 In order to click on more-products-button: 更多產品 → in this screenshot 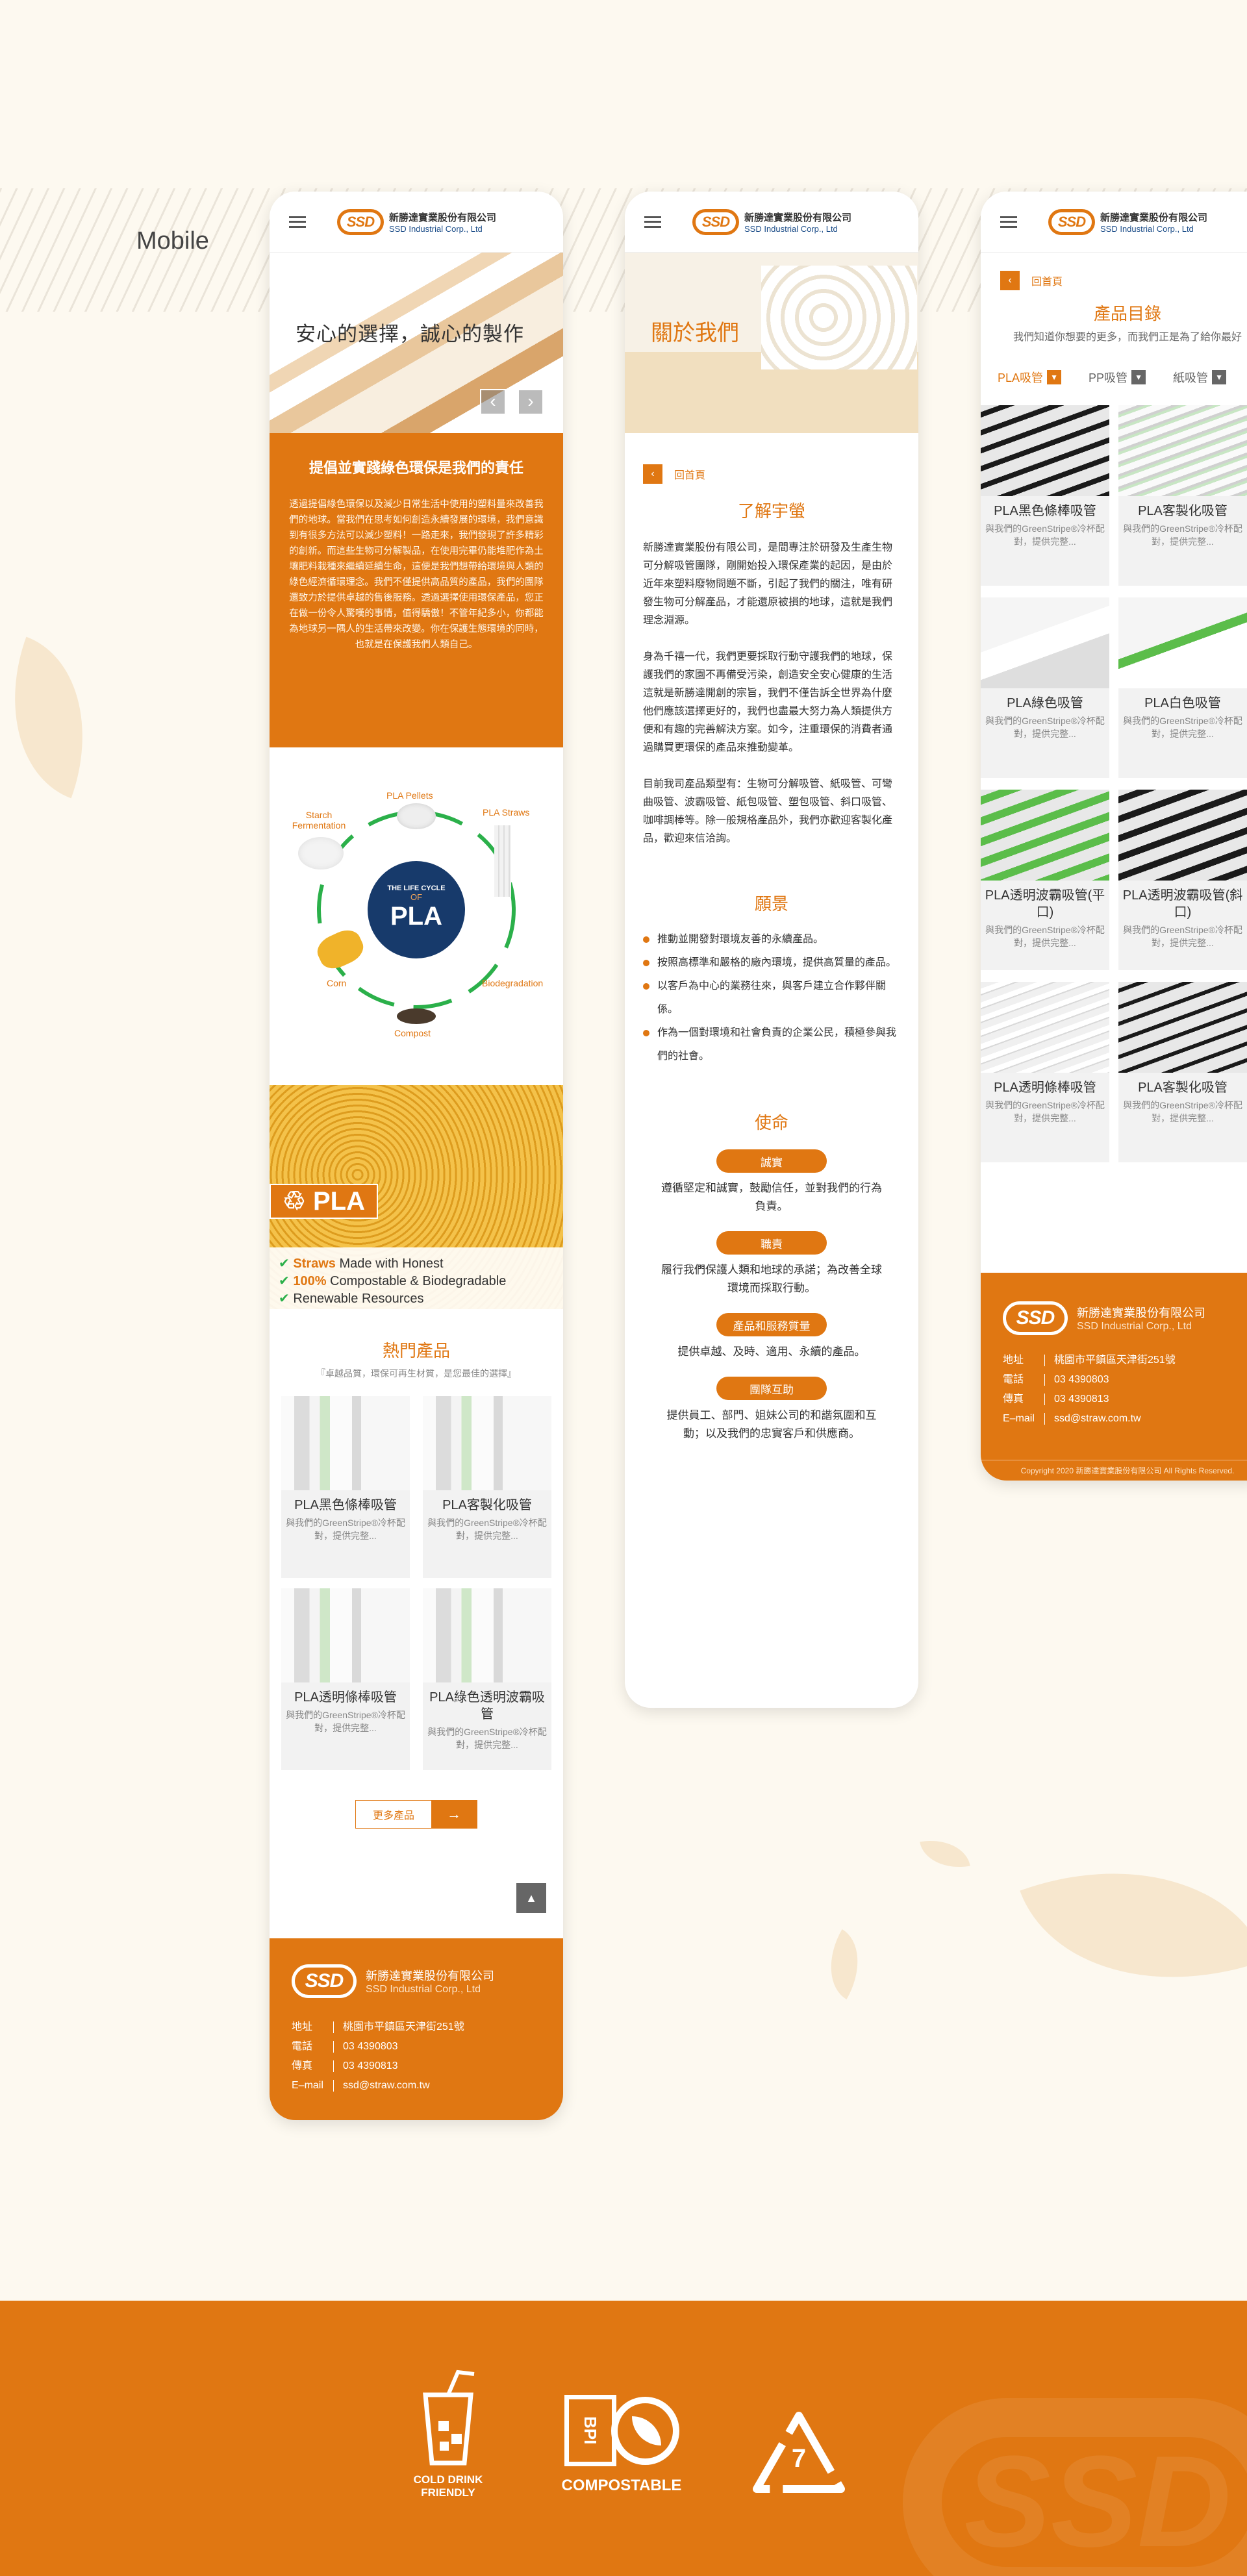, I will do `click(416, 1814)`.